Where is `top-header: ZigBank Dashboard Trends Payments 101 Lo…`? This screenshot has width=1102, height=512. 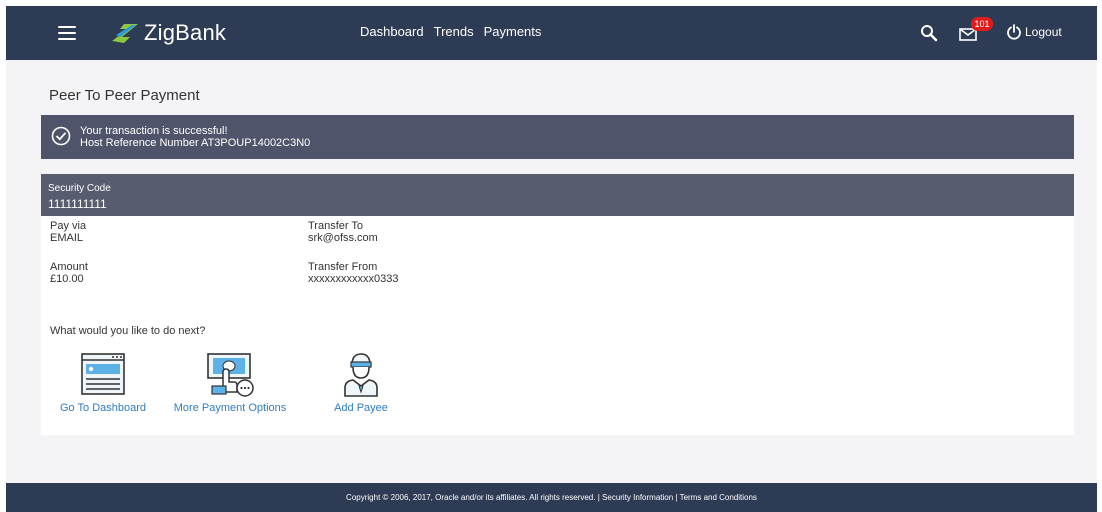
top-header: ZigBank Dashboard Trends Payments 101 Lo… is located at coordinates (551, 33).